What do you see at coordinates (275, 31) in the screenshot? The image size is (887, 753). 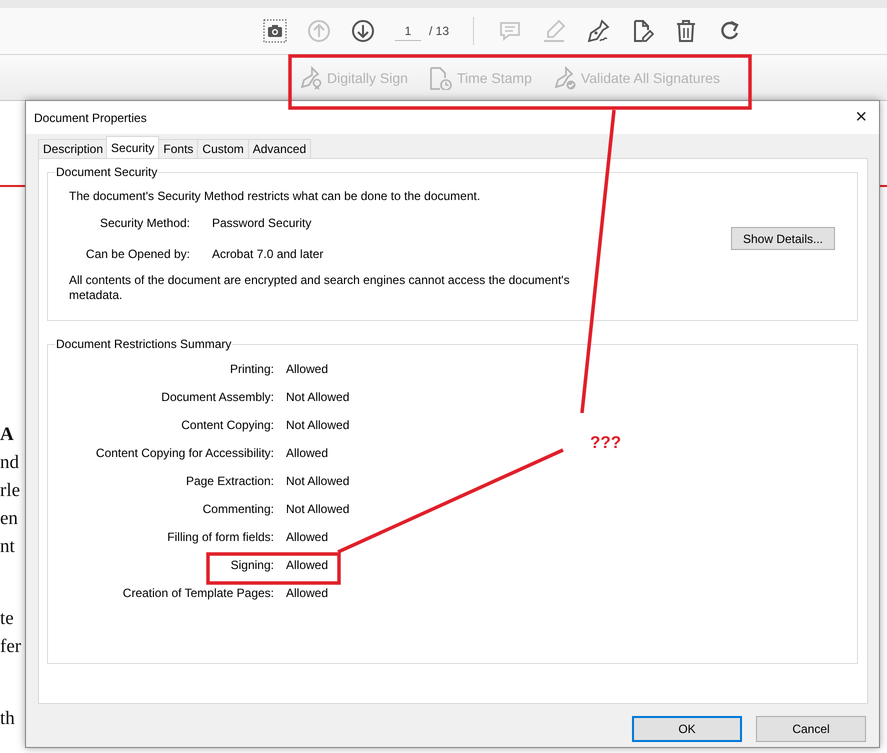 I see `camera-button` at bounding box center [275, 31].